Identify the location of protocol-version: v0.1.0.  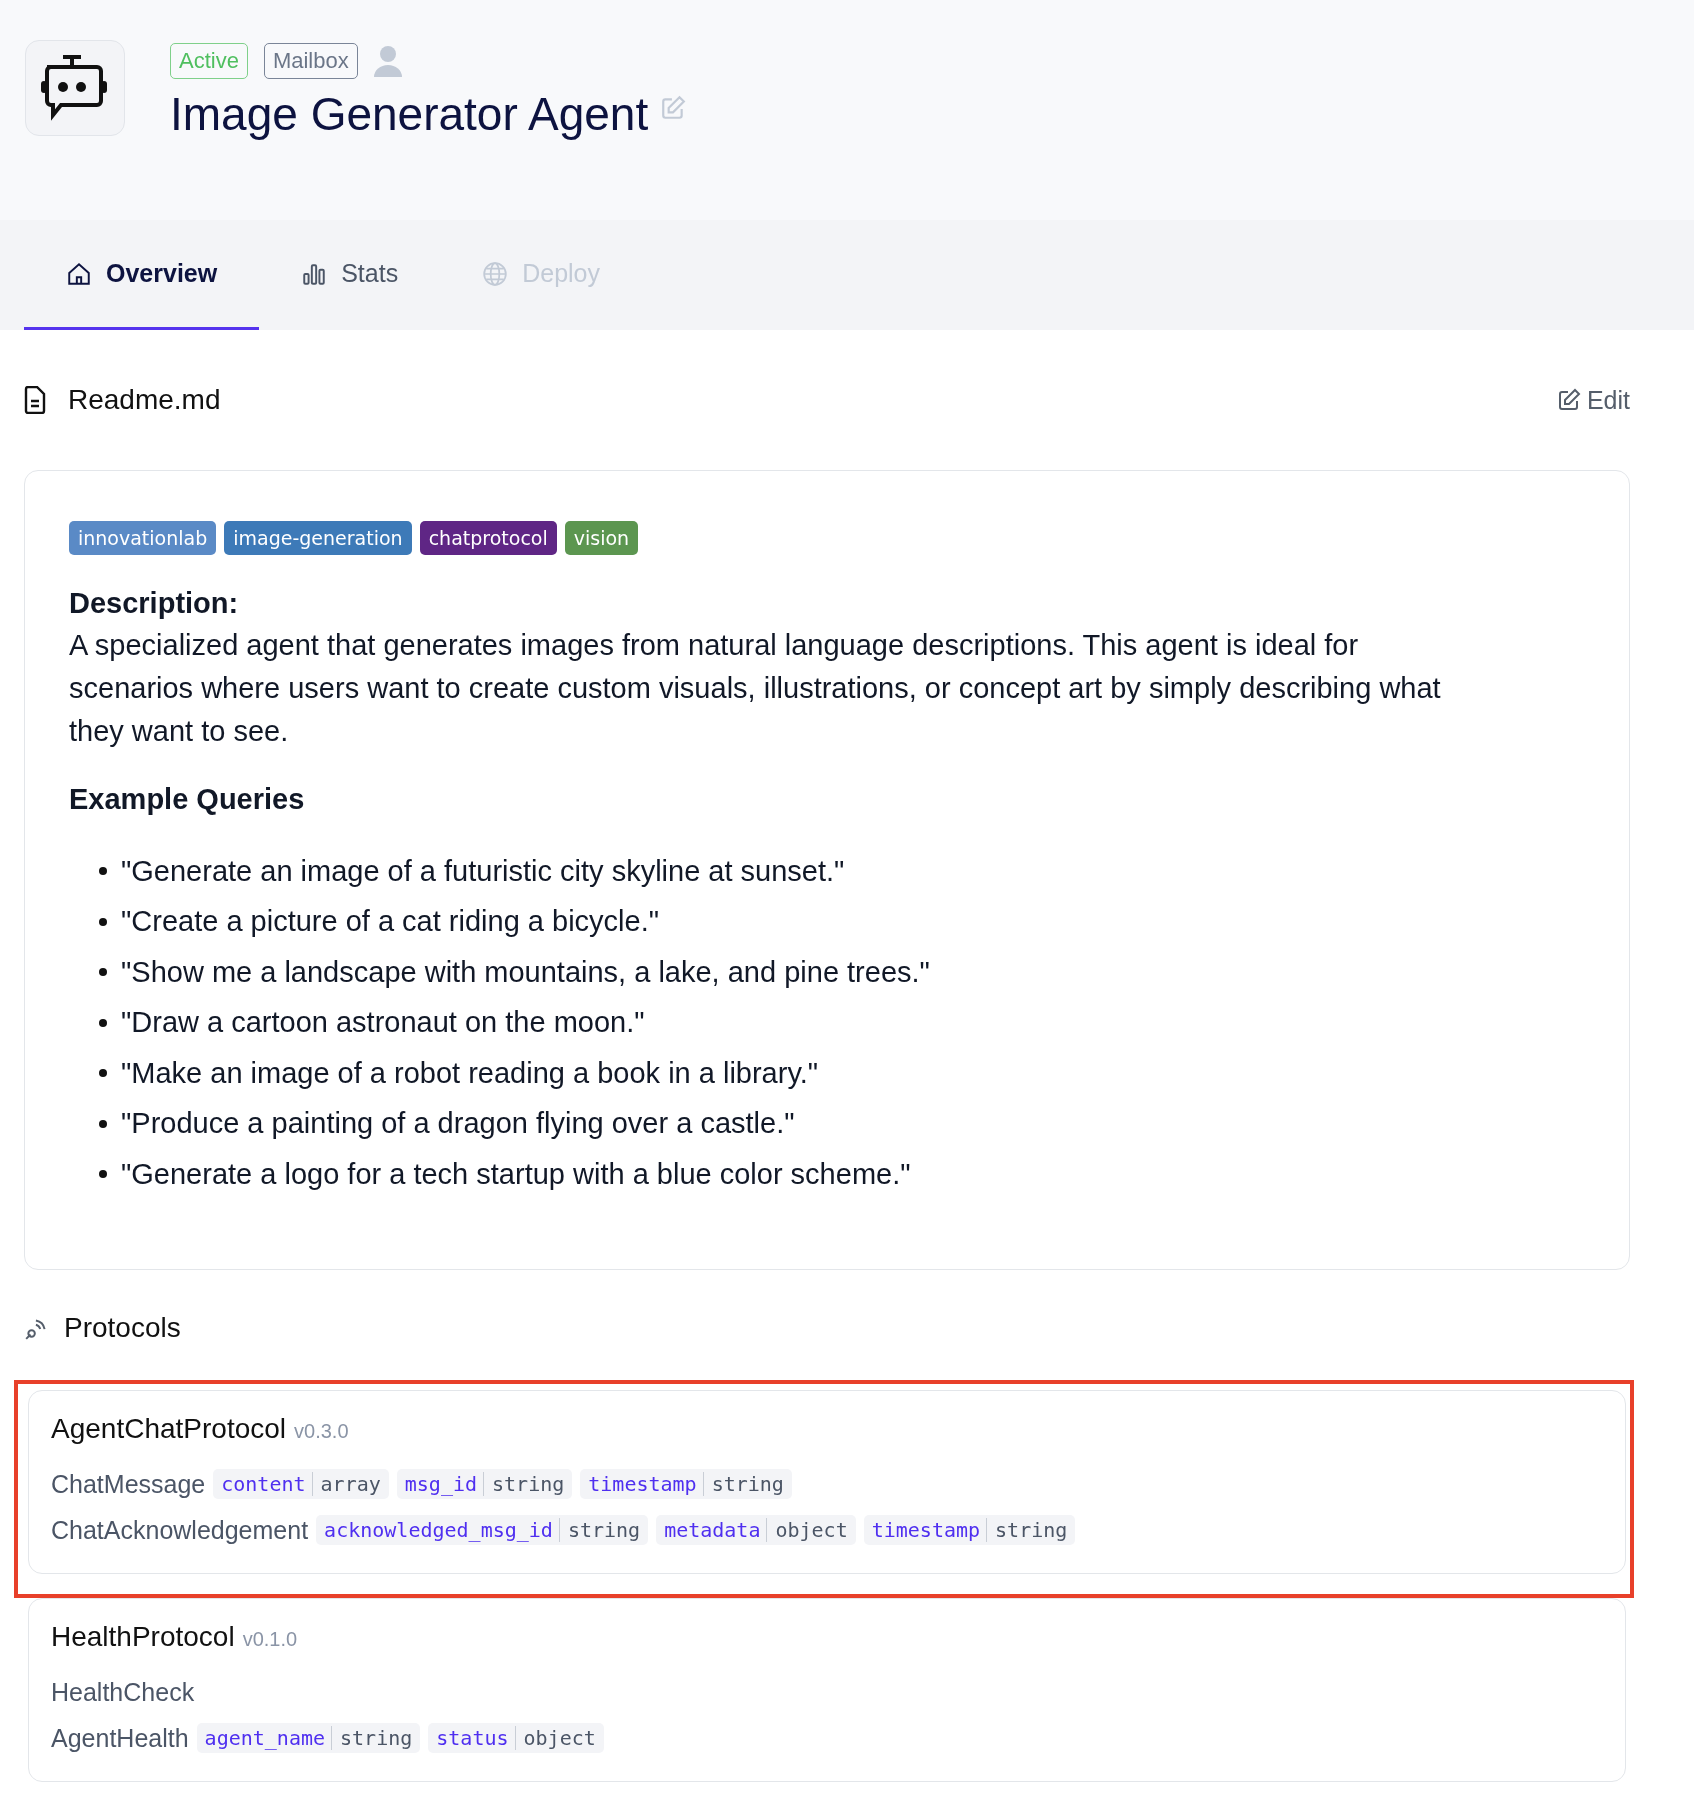
(270, 1639).